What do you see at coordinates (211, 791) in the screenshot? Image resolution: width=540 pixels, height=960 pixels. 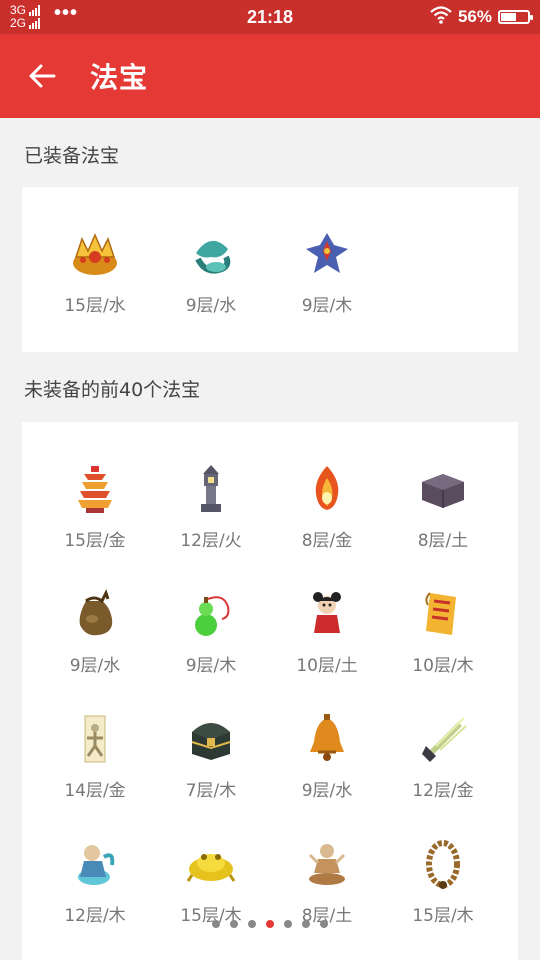 I see `fabao-item-label: 7层/木` at bounding box center [211, 791].